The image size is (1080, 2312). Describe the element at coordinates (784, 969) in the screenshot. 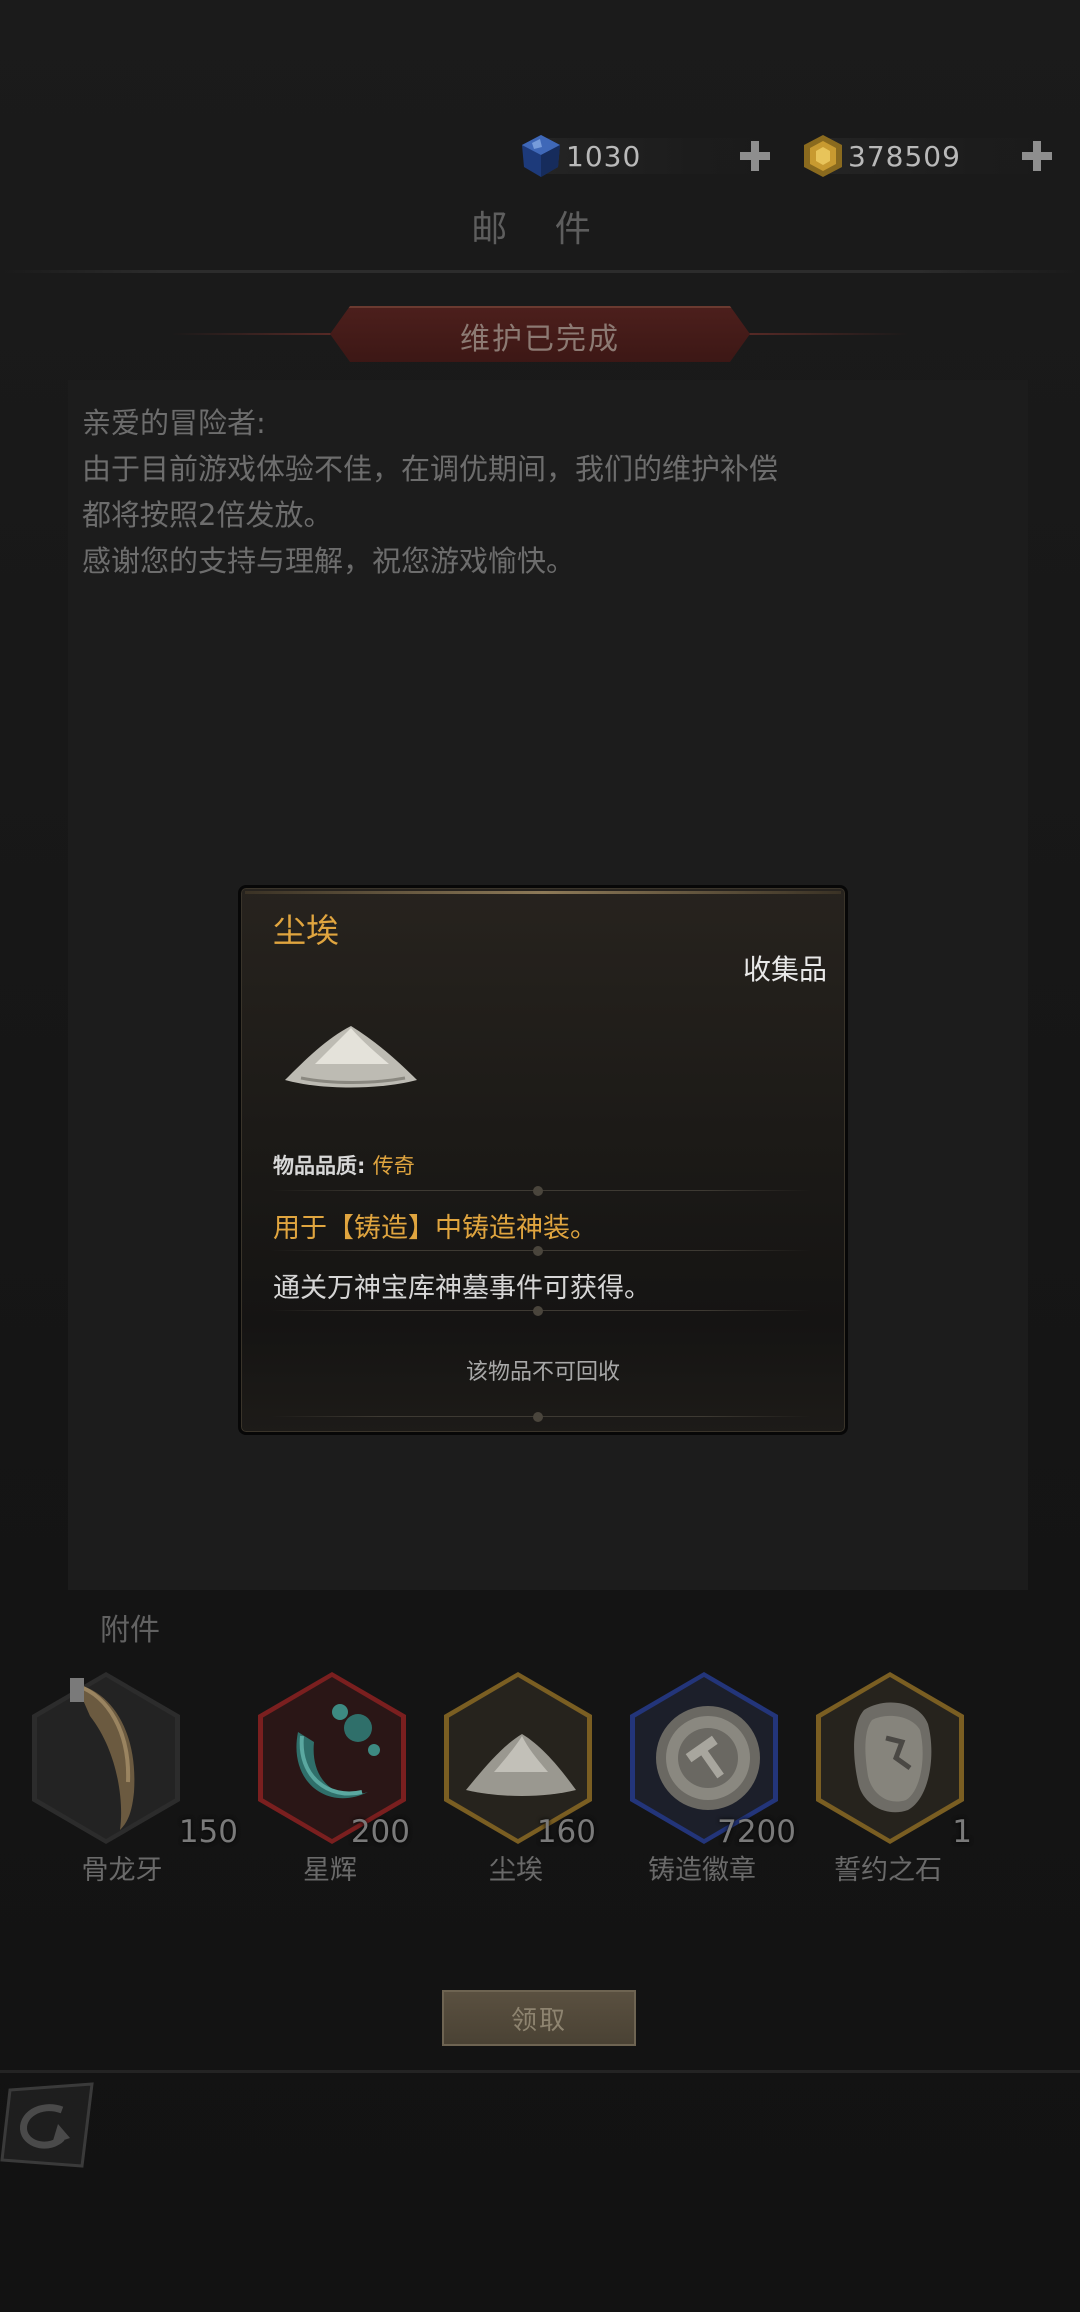

I see `tooltip-item-type: 收集品` at that location.